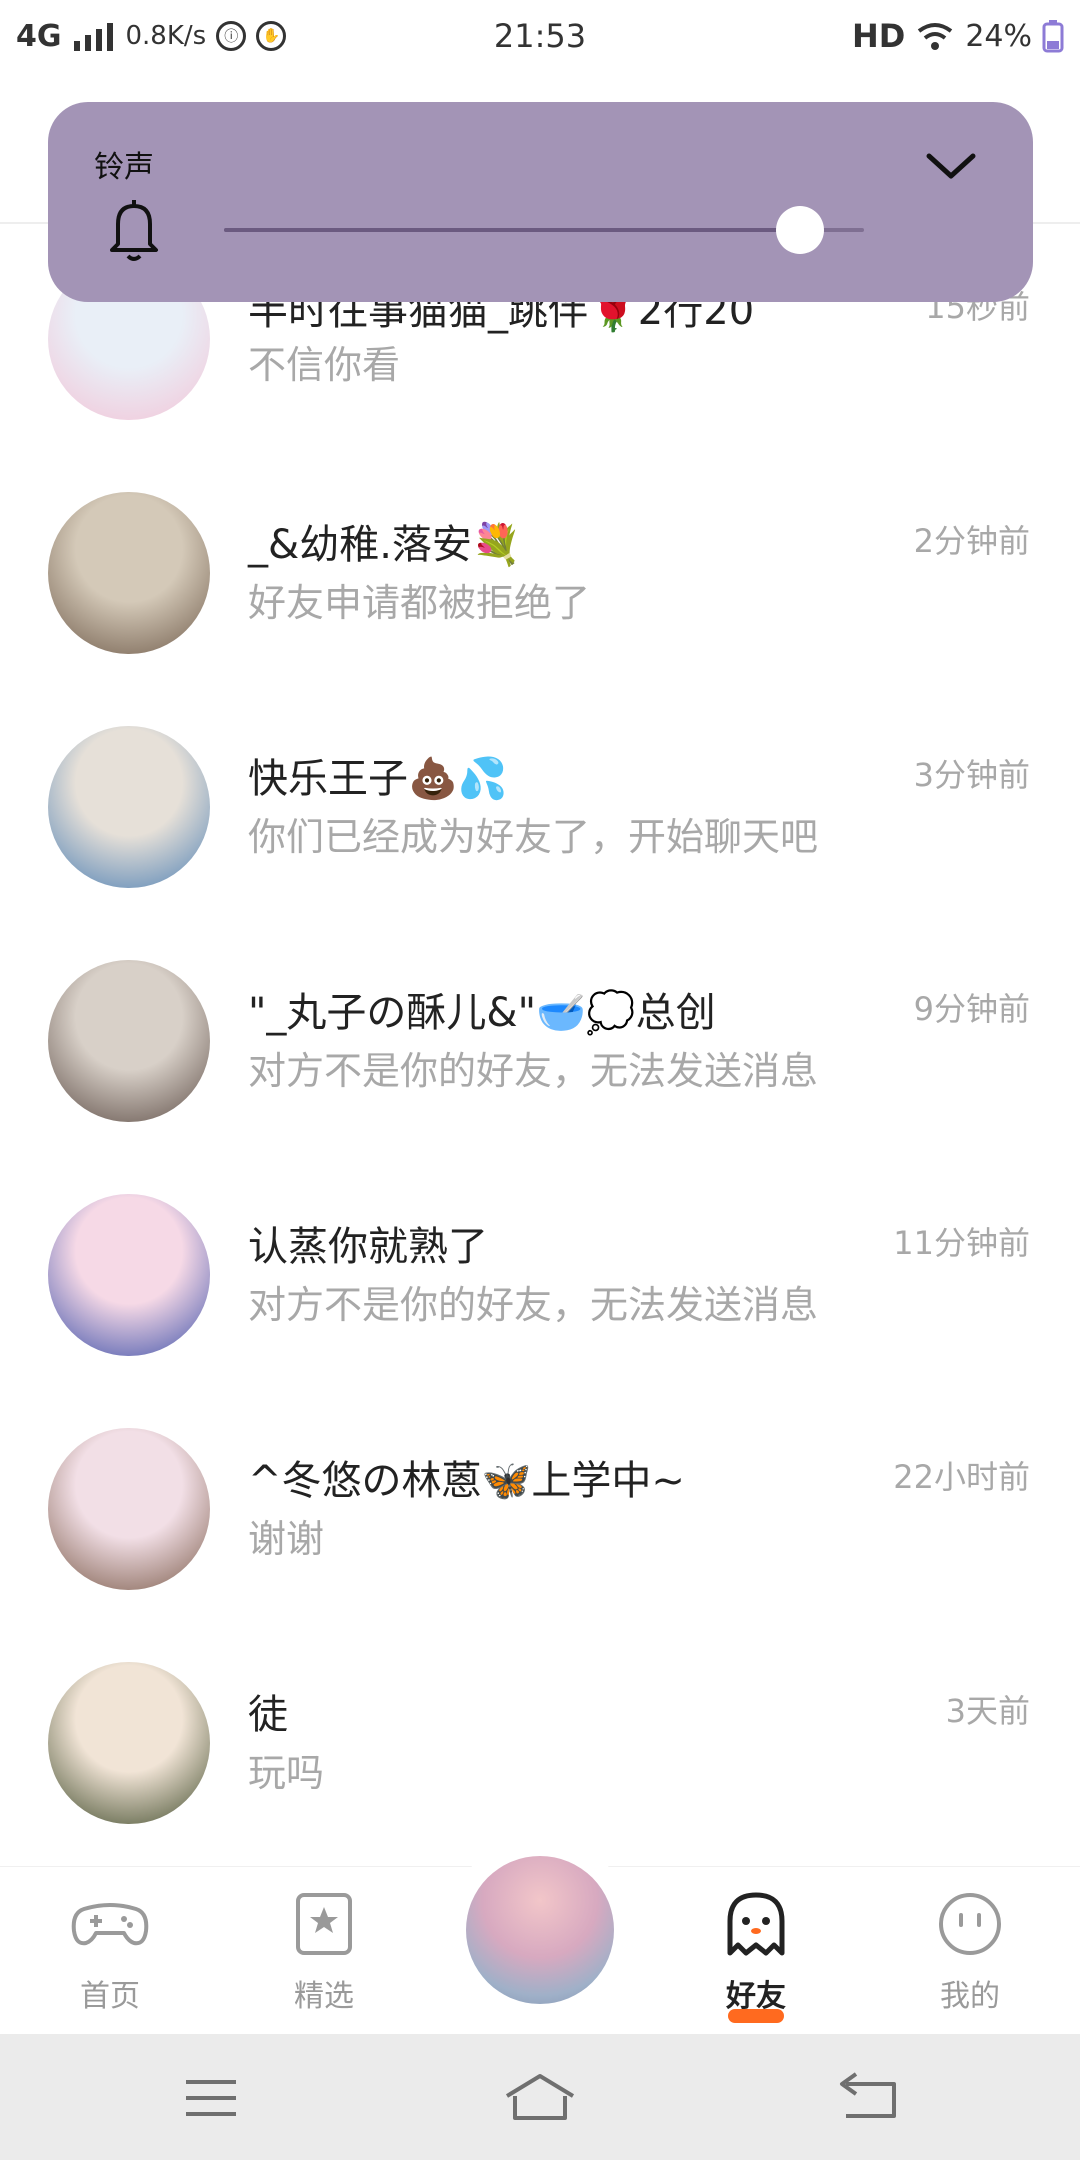 The height and width of the screenshot is (2160, 1080). What do you see at coordinates (482, 1013) in the screenshot?
I see `chat-name: "_丸子の酥儿&"🥣💭总创` at bounding box center [482, 1013].